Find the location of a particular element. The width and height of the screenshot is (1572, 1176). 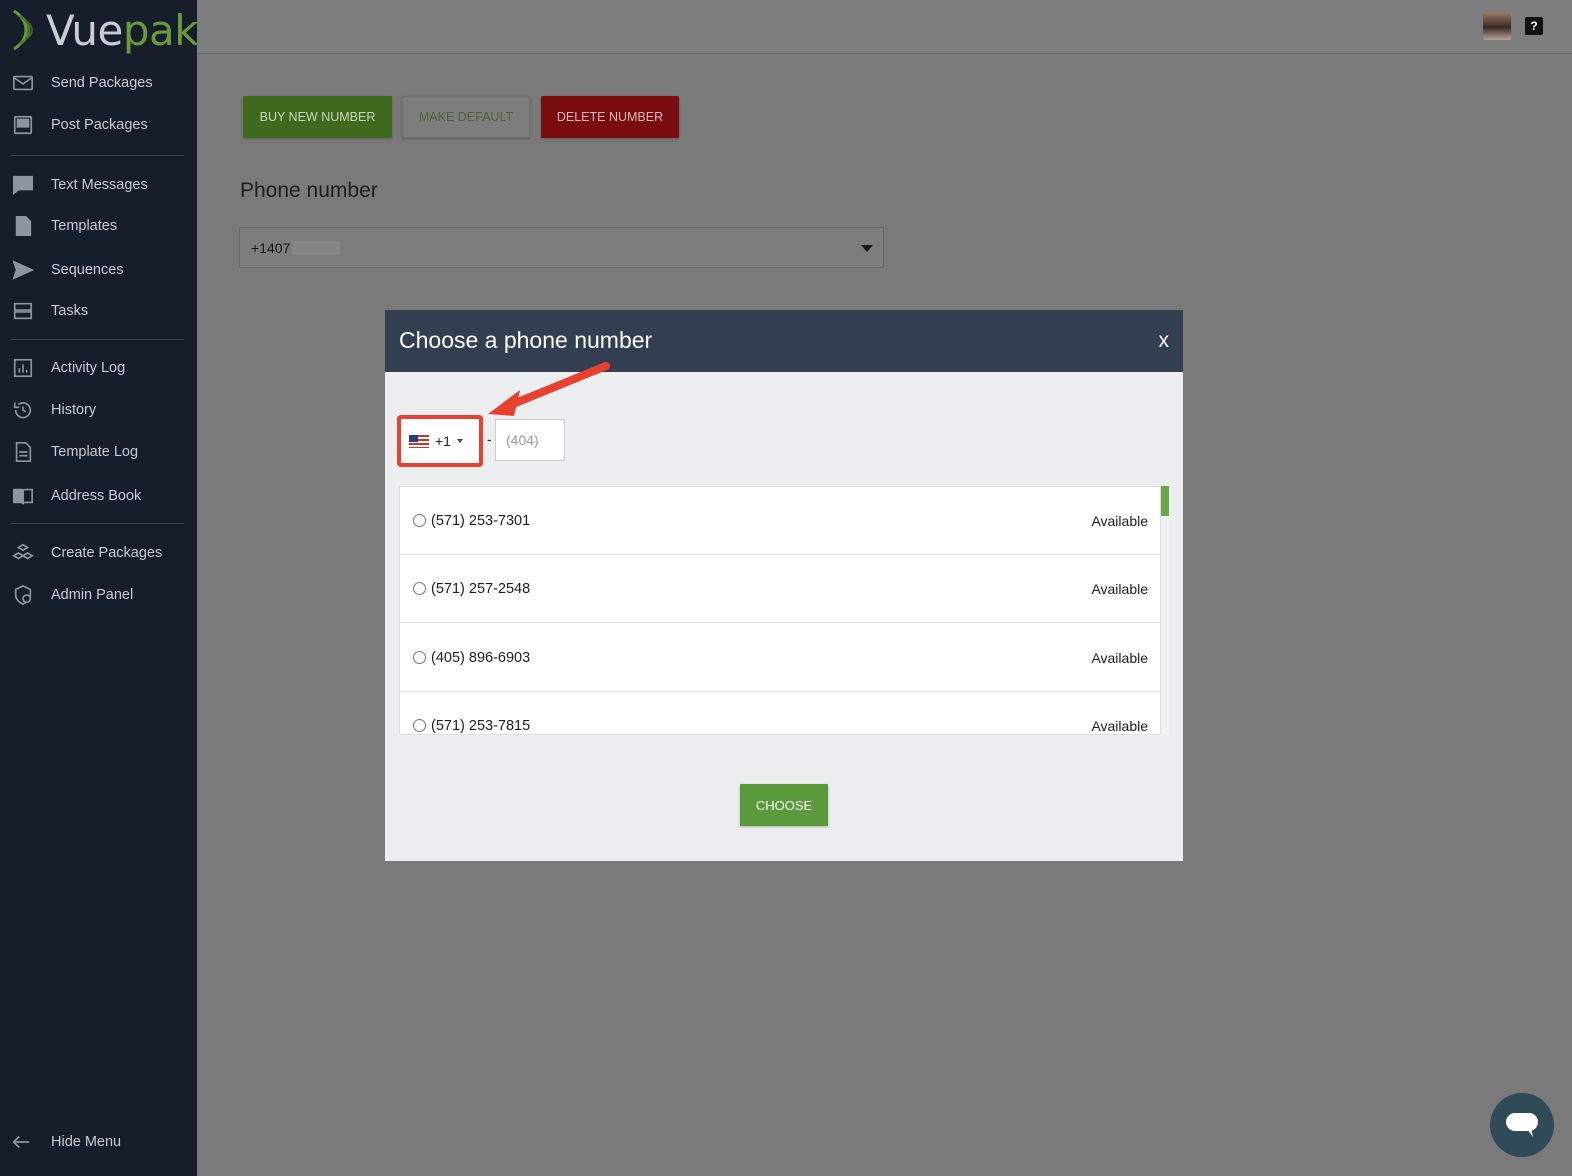

document-log-icon is located at coordinates (23, 452).